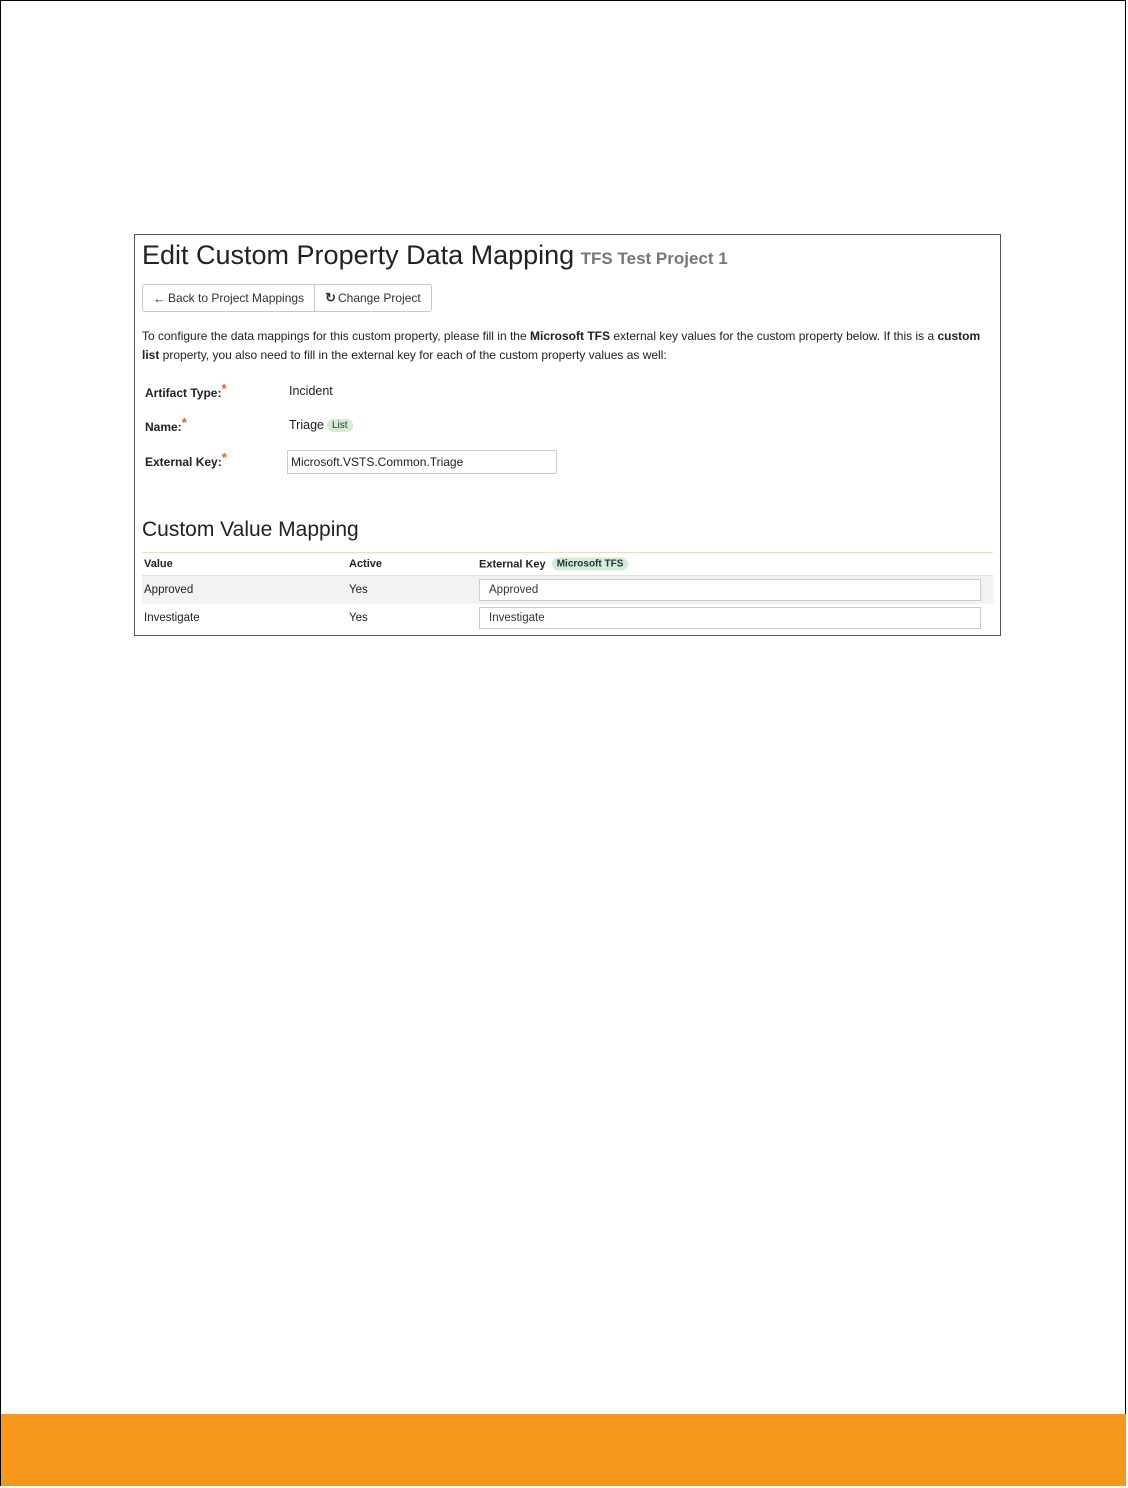  Describe the element at coordinates (422, 462) in the screenshot. I see `external-key-input: Microsoft.VSTS.Common.Triage` at that location.